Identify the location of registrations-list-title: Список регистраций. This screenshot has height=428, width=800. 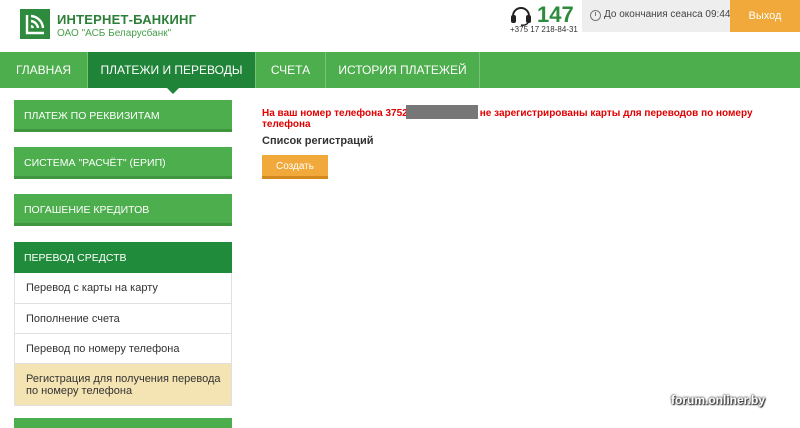
(318, 141).